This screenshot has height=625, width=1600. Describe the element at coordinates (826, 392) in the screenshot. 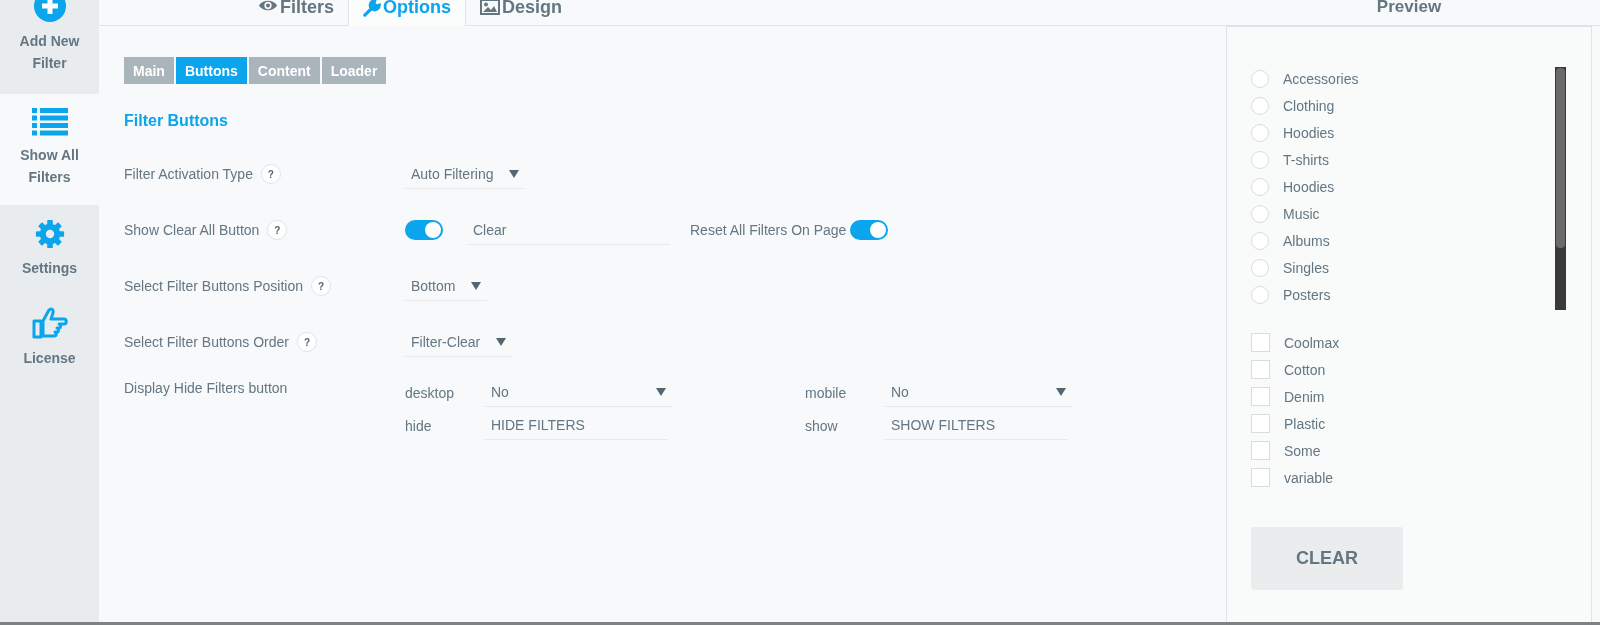

I see `field-label: mobile` at that location.